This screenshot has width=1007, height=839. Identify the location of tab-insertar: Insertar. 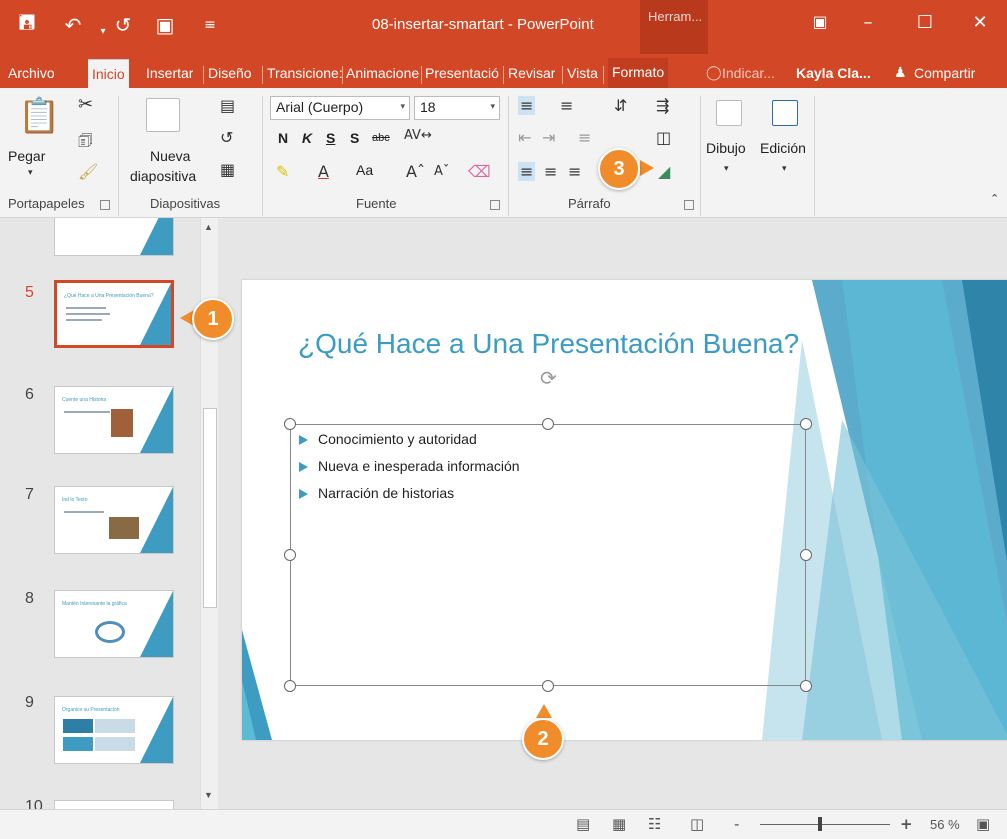
(169, 73).